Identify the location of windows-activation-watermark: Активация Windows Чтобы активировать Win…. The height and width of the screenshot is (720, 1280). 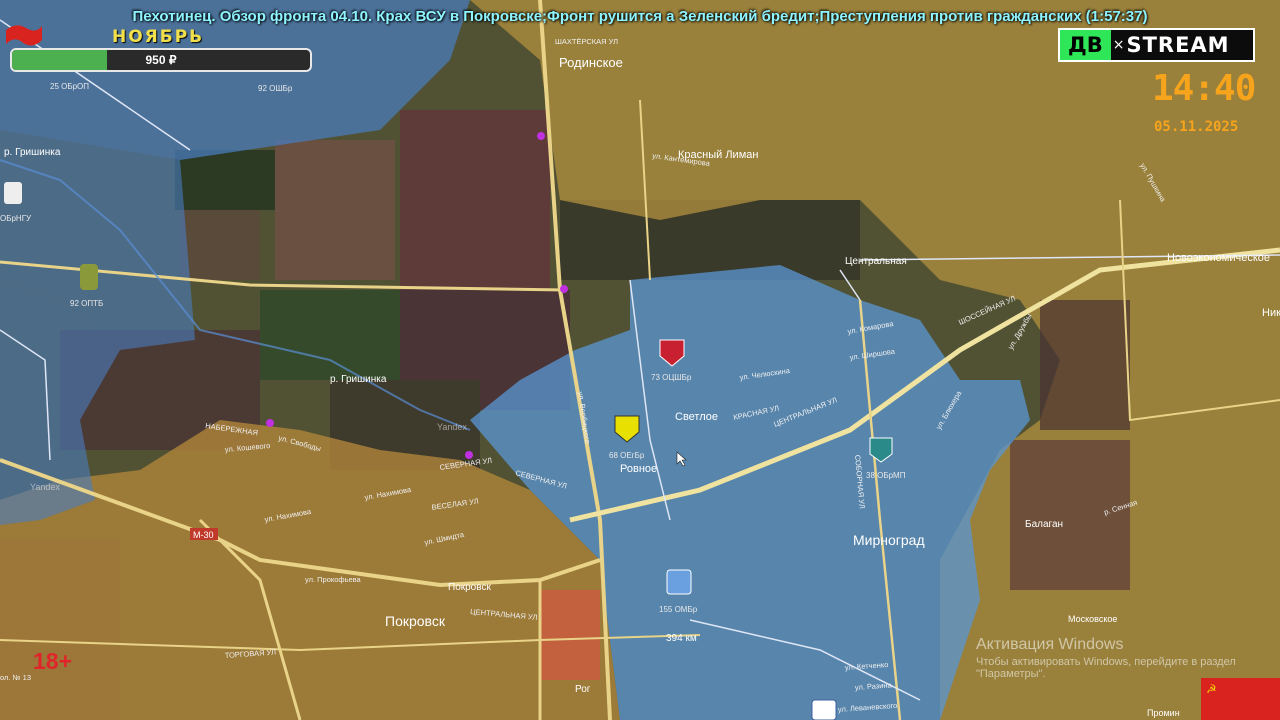
(1106, 658).